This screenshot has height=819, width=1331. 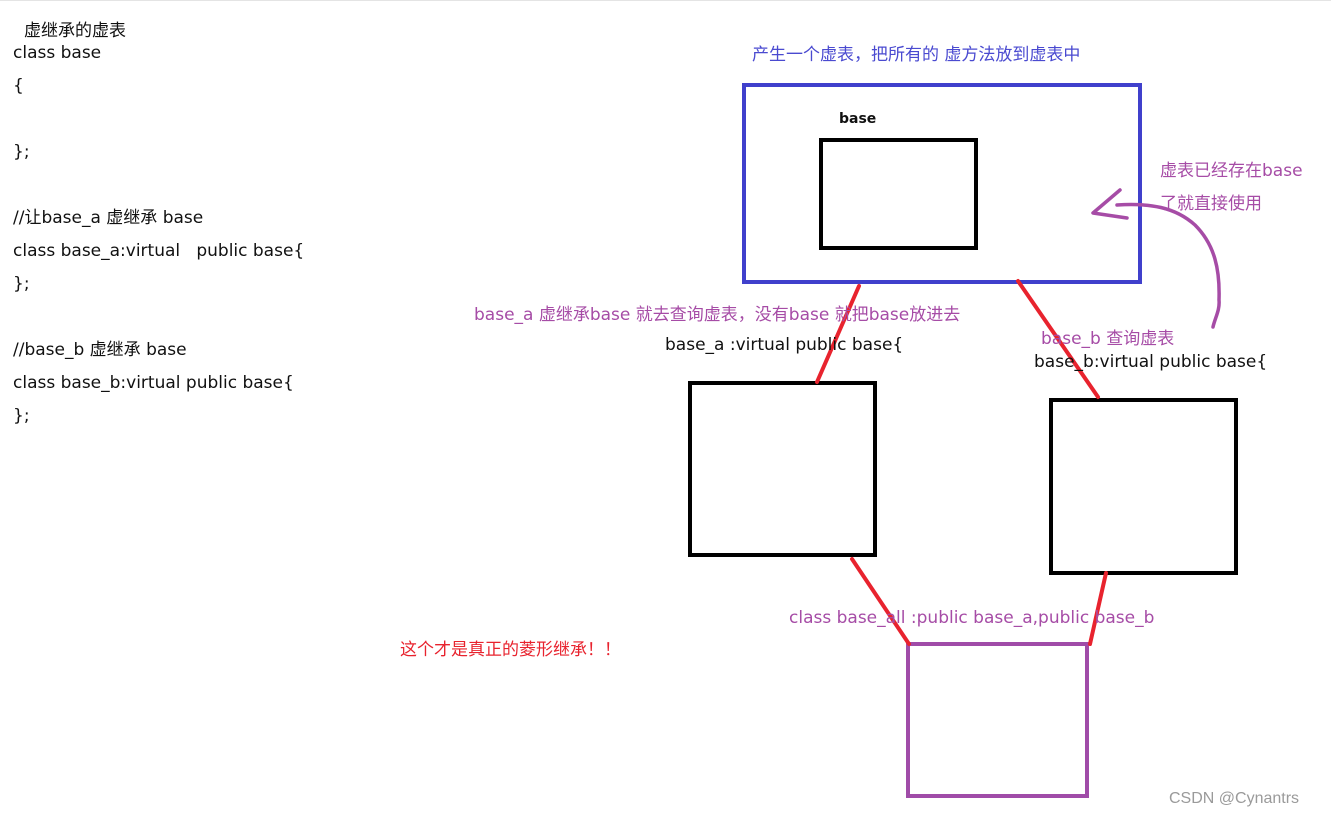 I want to click on vtable-note: 产生一个虚表，把所有的 虚方法放到虚表中, so click(x=916, y=55).